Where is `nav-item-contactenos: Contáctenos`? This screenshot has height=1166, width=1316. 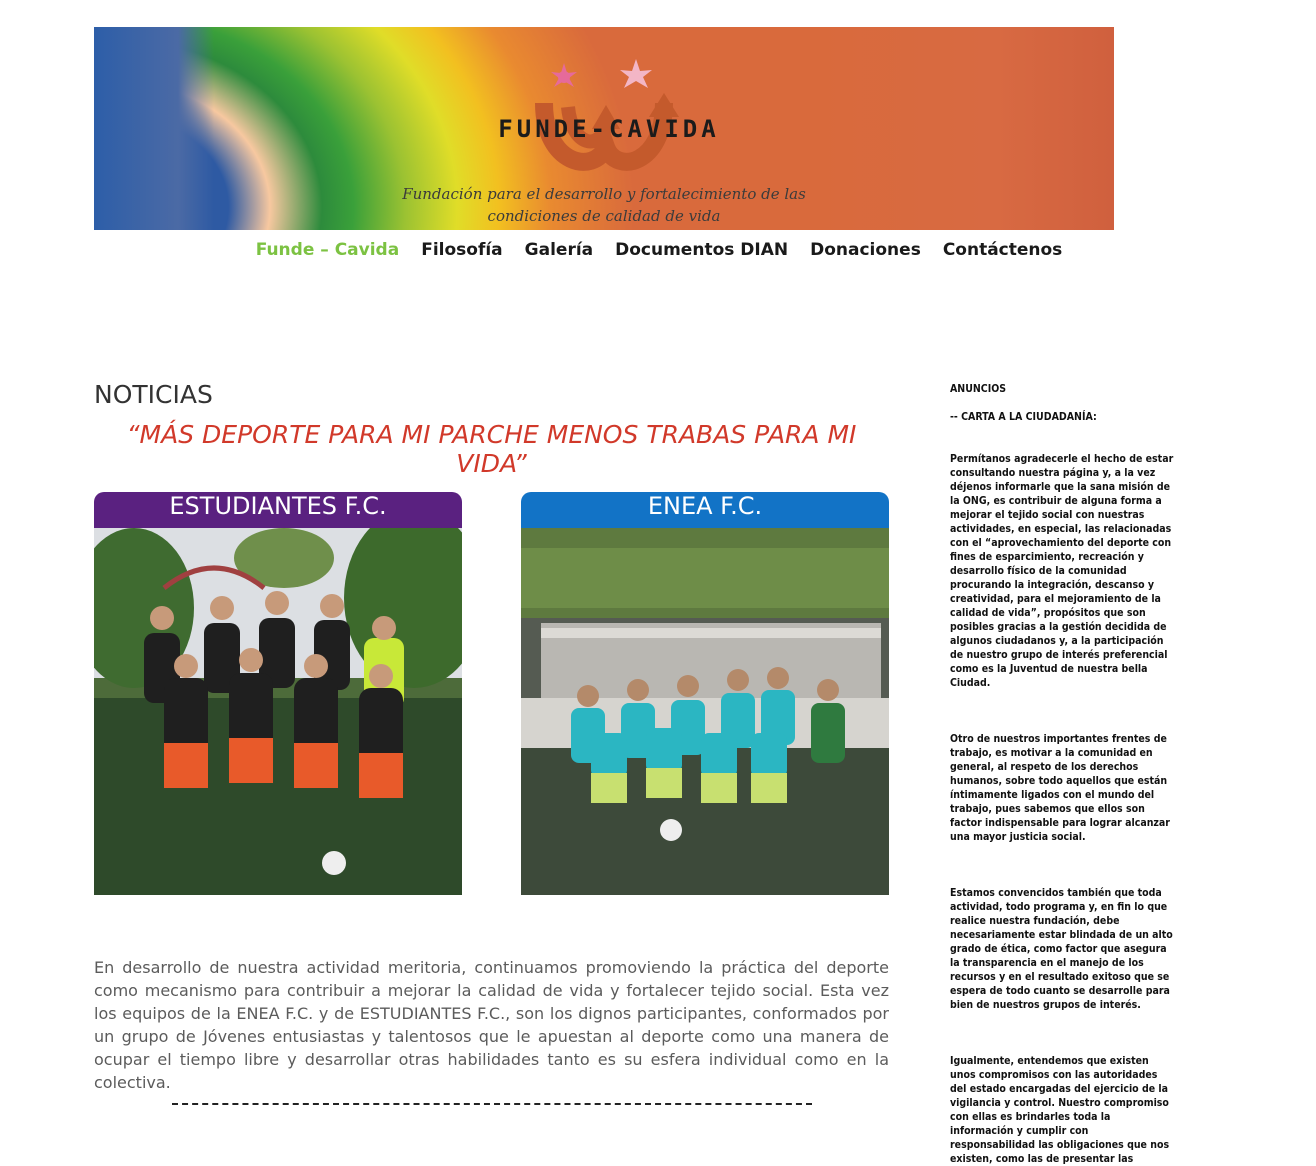 nav-item-contactenos: Contáctenos is located at coordinates (1003, 255).